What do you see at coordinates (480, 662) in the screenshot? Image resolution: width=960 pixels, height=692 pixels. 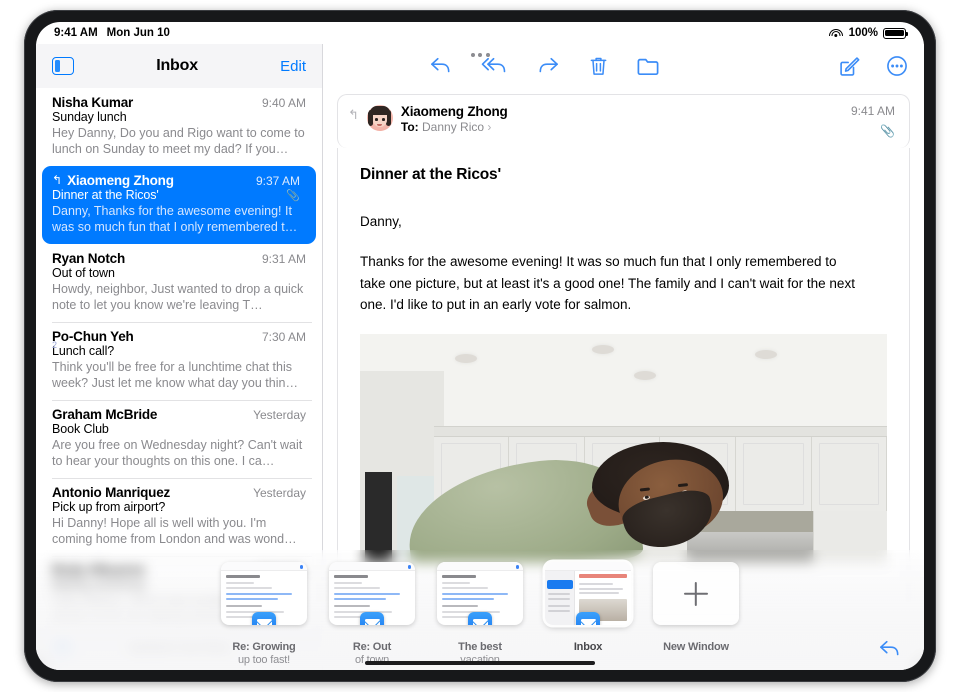 I see `home-indicator` at bounding box center [480, 662].